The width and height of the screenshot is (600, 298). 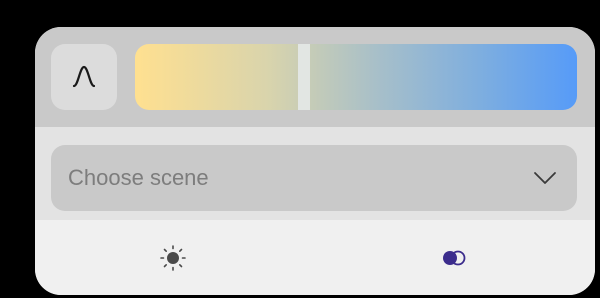 I want to click on curve-button, so click(x=84, y=77).